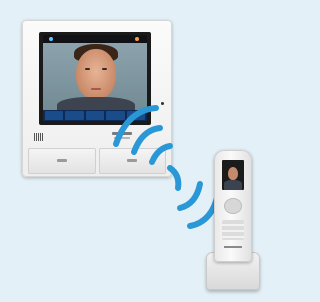  Describe the element at coordinates (96, 89) in the screenshot. I see `visitor-mouth` at that location.